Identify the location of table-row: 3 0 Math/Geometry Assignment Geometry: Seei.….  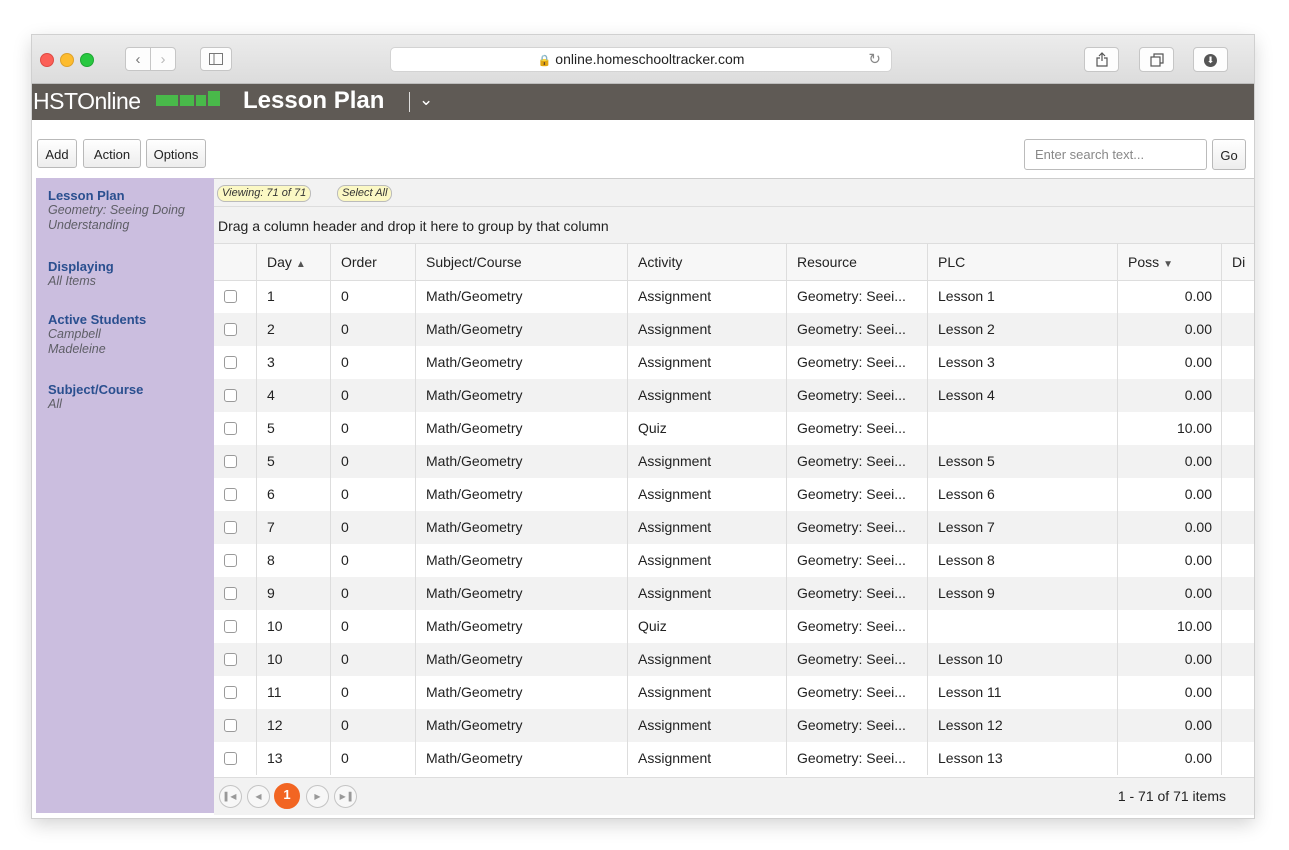
(734, 362).